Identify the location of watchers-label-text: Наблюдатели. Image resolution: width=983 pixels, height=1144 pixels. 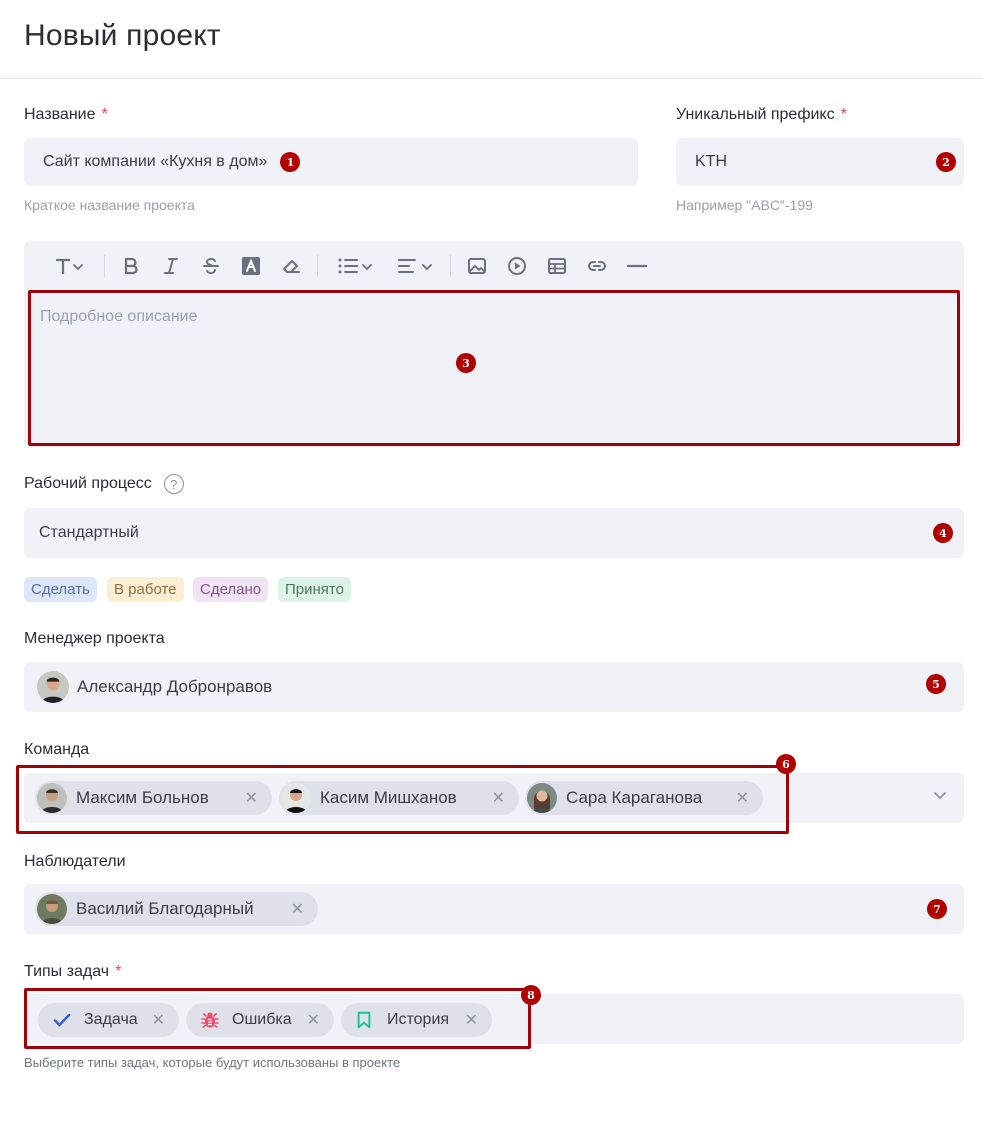
(75, 861).